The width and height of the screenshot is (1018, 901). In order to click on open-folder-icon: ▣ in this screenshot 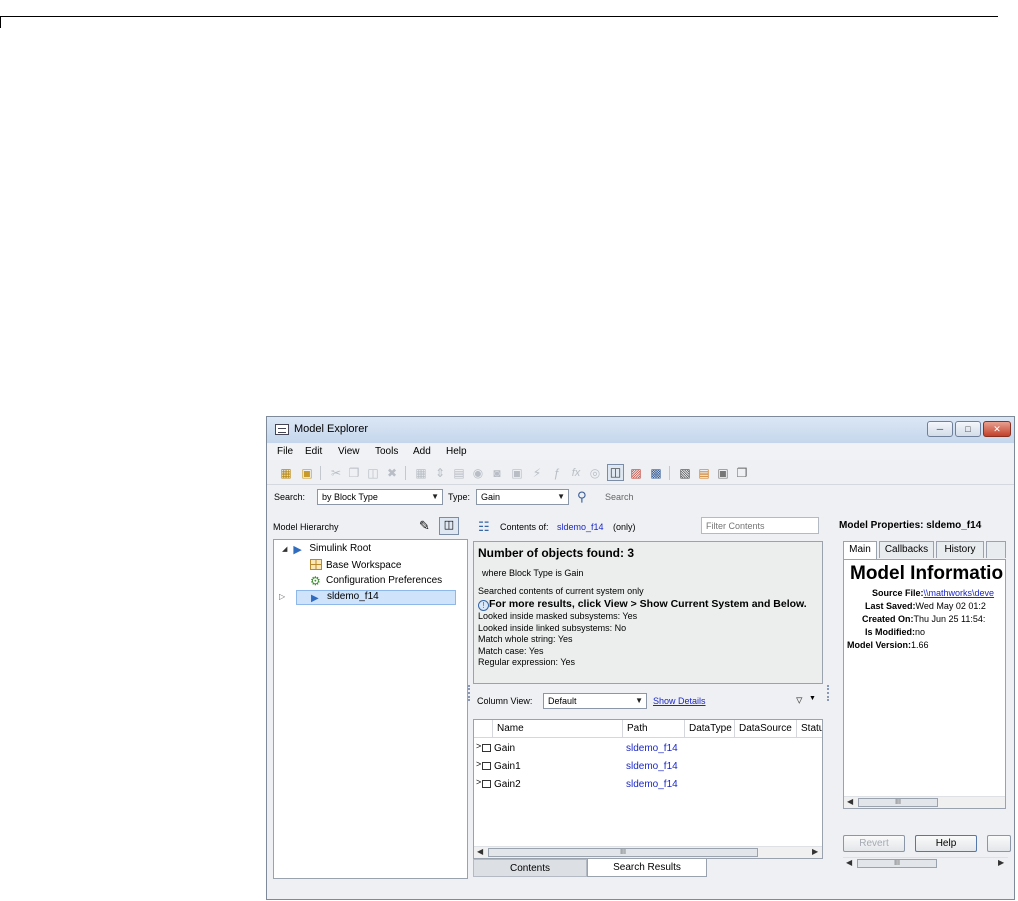, I will do `click(307, 473)`.